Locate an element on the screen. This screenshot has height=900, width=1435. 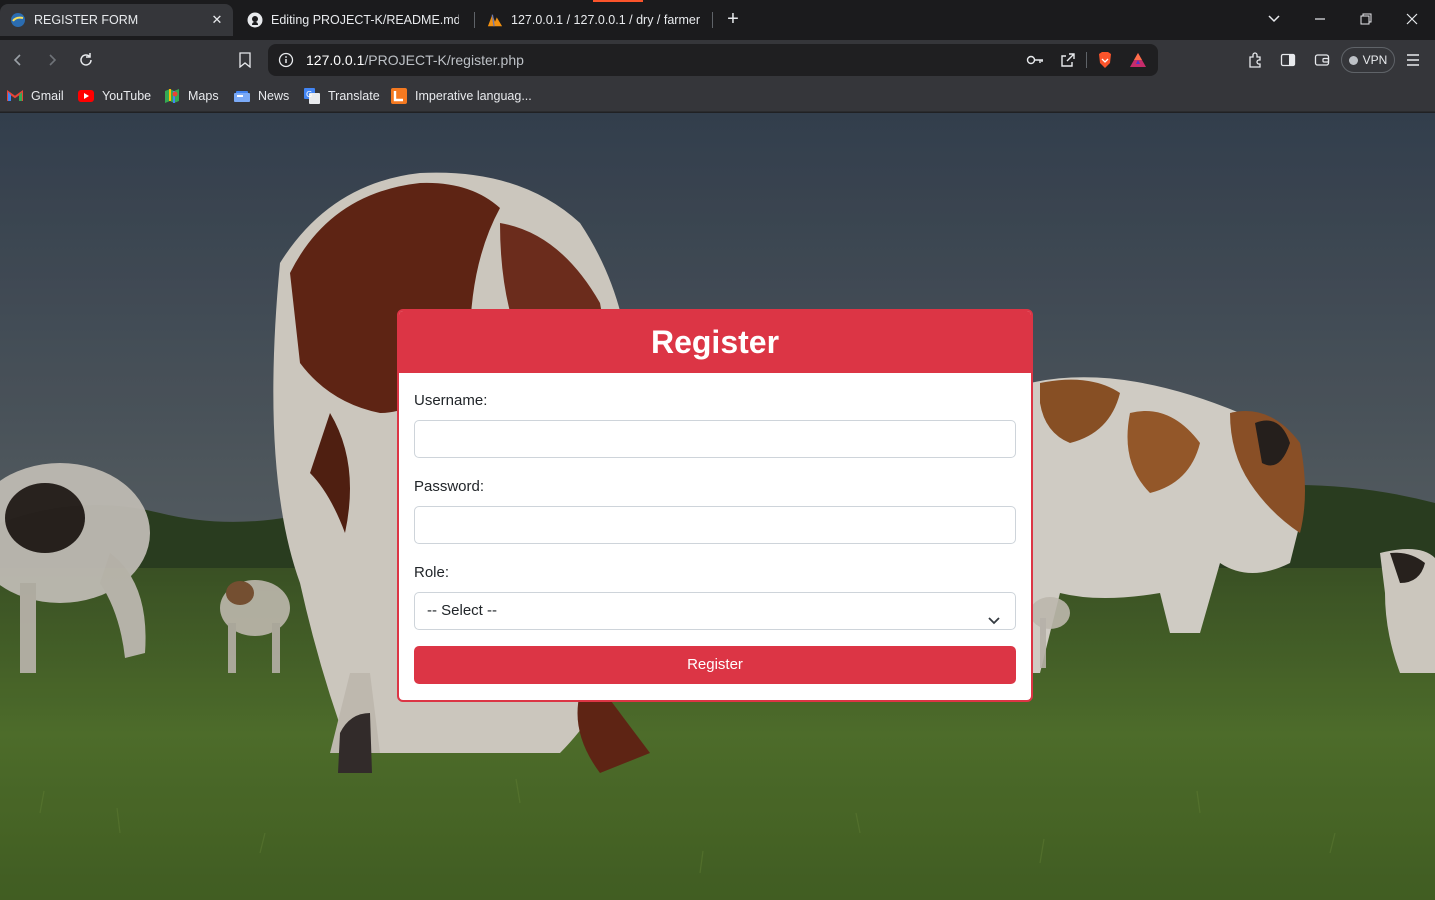
username-input is located at coordinates (715, 439).